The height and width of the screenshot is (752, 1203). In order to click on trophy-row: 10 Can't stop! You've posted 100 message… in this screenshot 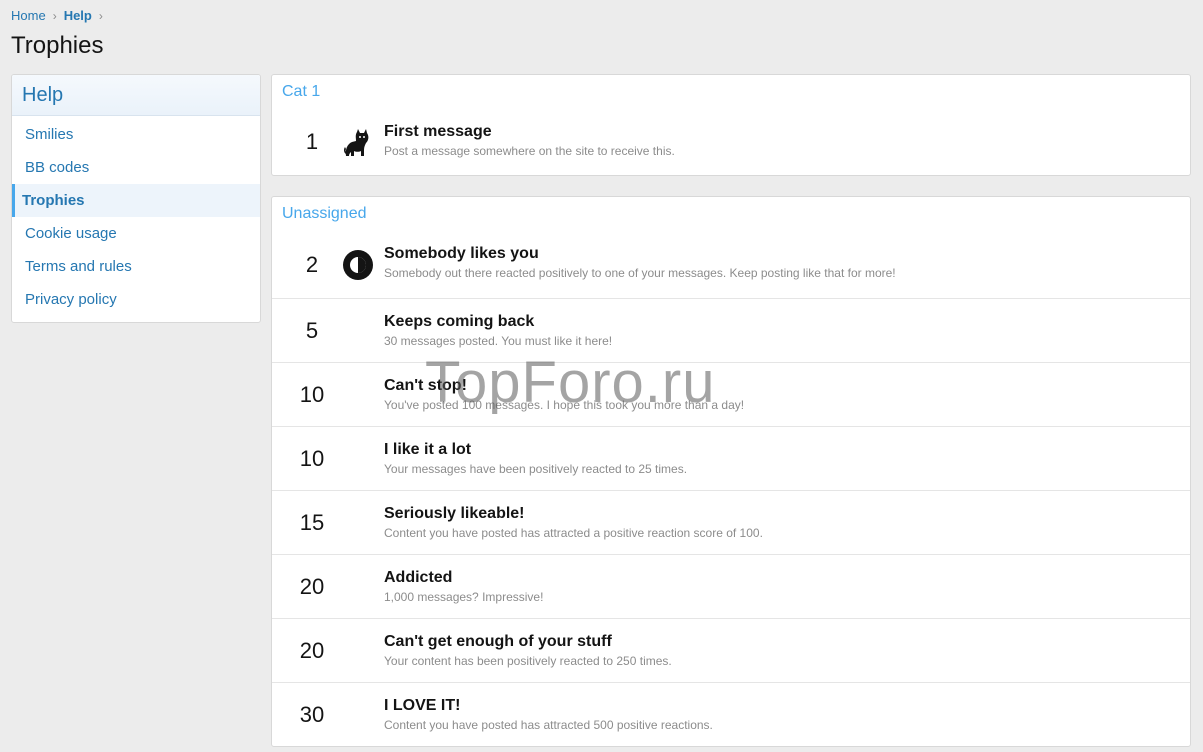, I will do `click(731, 394)`.